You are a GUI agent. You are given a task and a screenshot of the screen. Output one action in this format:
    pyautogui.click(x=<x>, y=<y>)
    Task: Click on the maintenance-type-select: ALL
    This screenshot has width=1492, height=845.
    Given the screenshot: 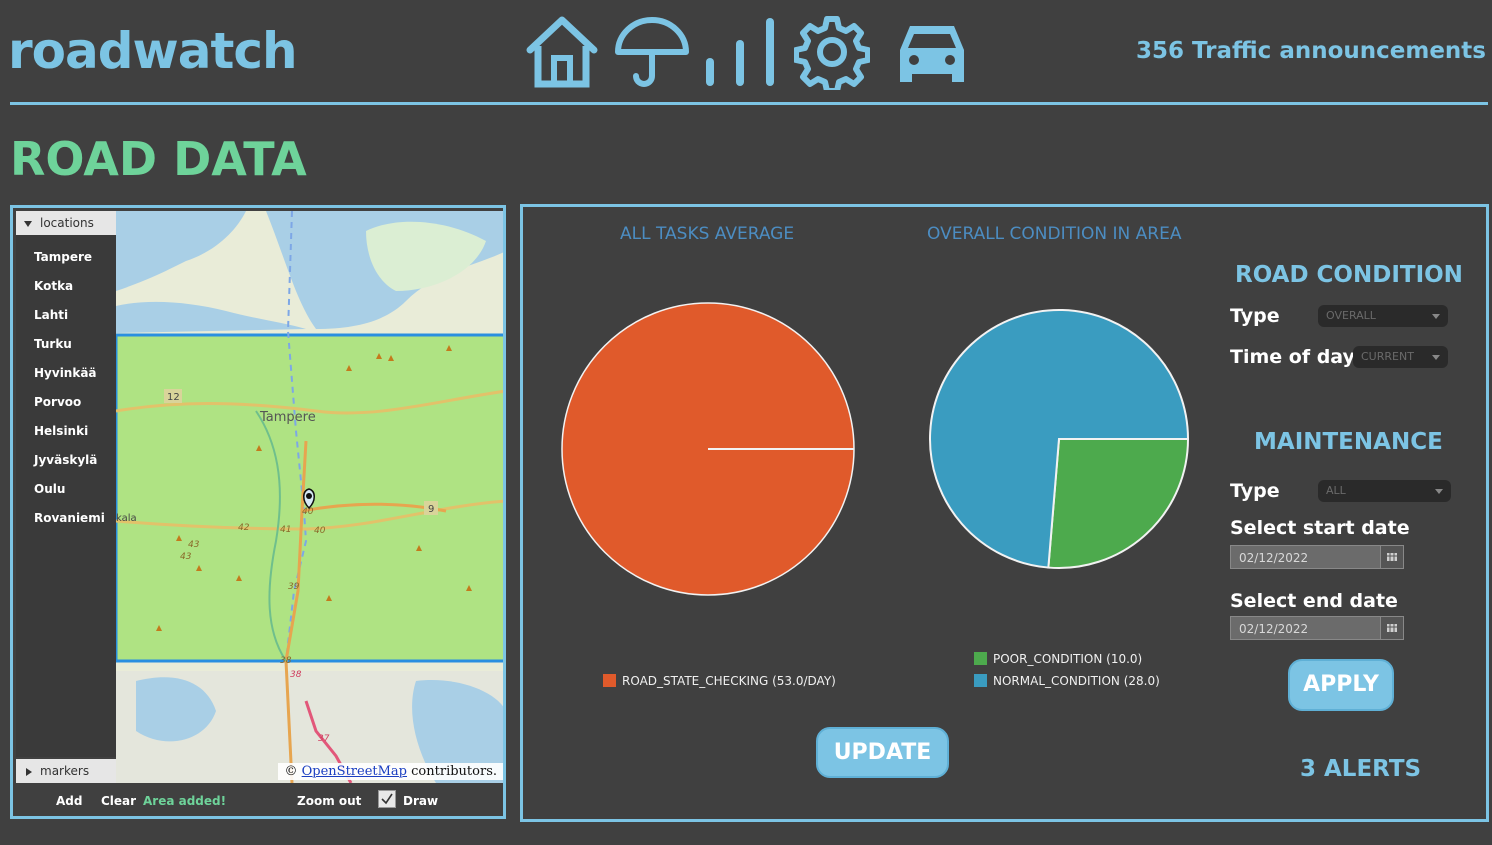 What is the action you would take?
    pyautogui.click(x=1384, y=491)
    